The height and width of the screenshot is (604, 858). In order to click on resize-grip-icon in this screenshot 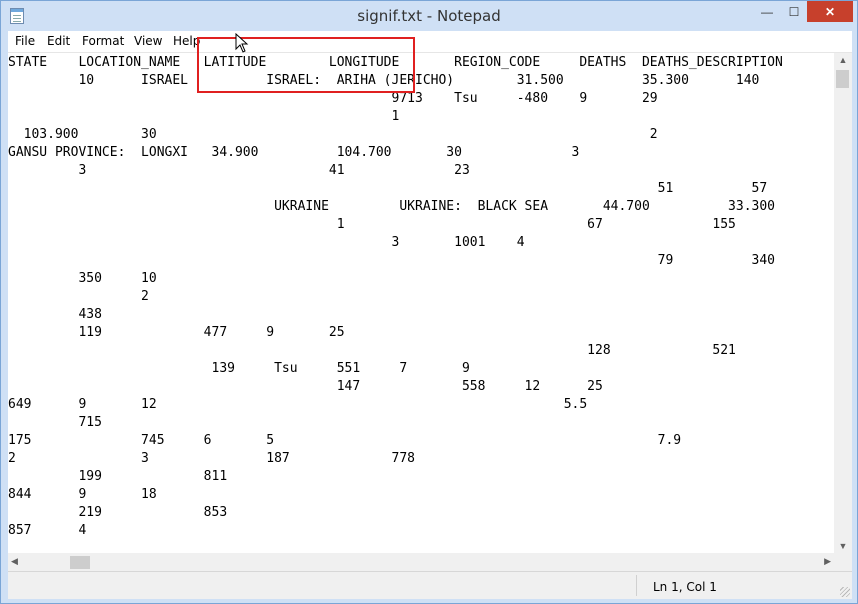, I will do `click(845, 592)`.